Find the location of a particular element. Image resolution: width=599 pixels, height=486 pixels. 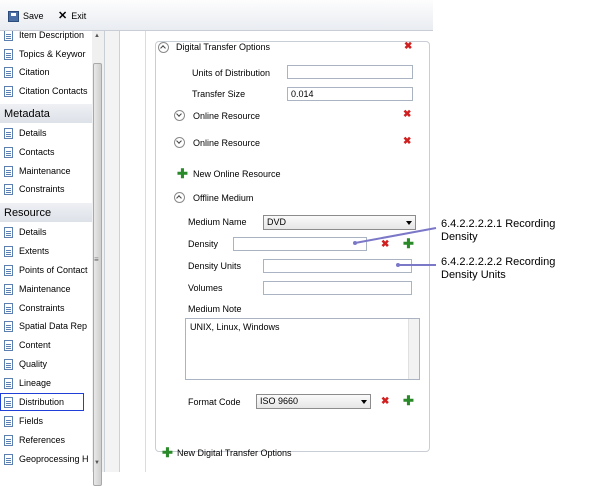

callout-line-density is located at coordinates (395, 235).